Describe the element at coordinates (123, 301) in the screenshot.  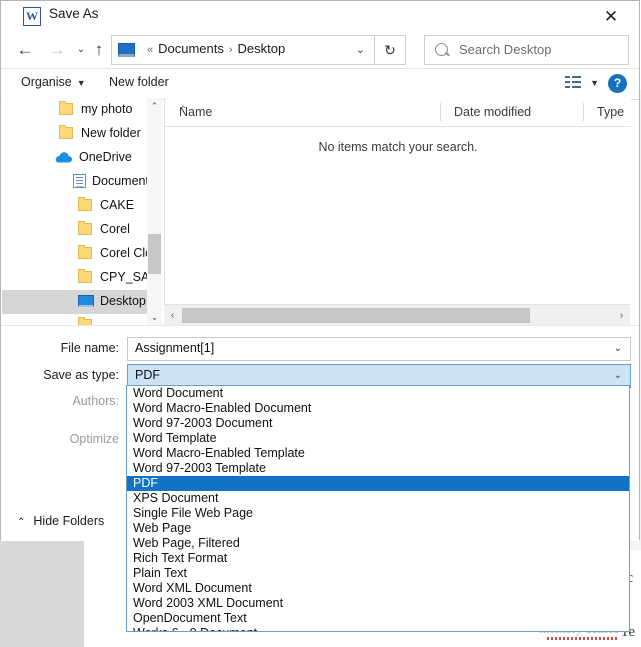
I see `tree-item-label: Desktop` at that location.